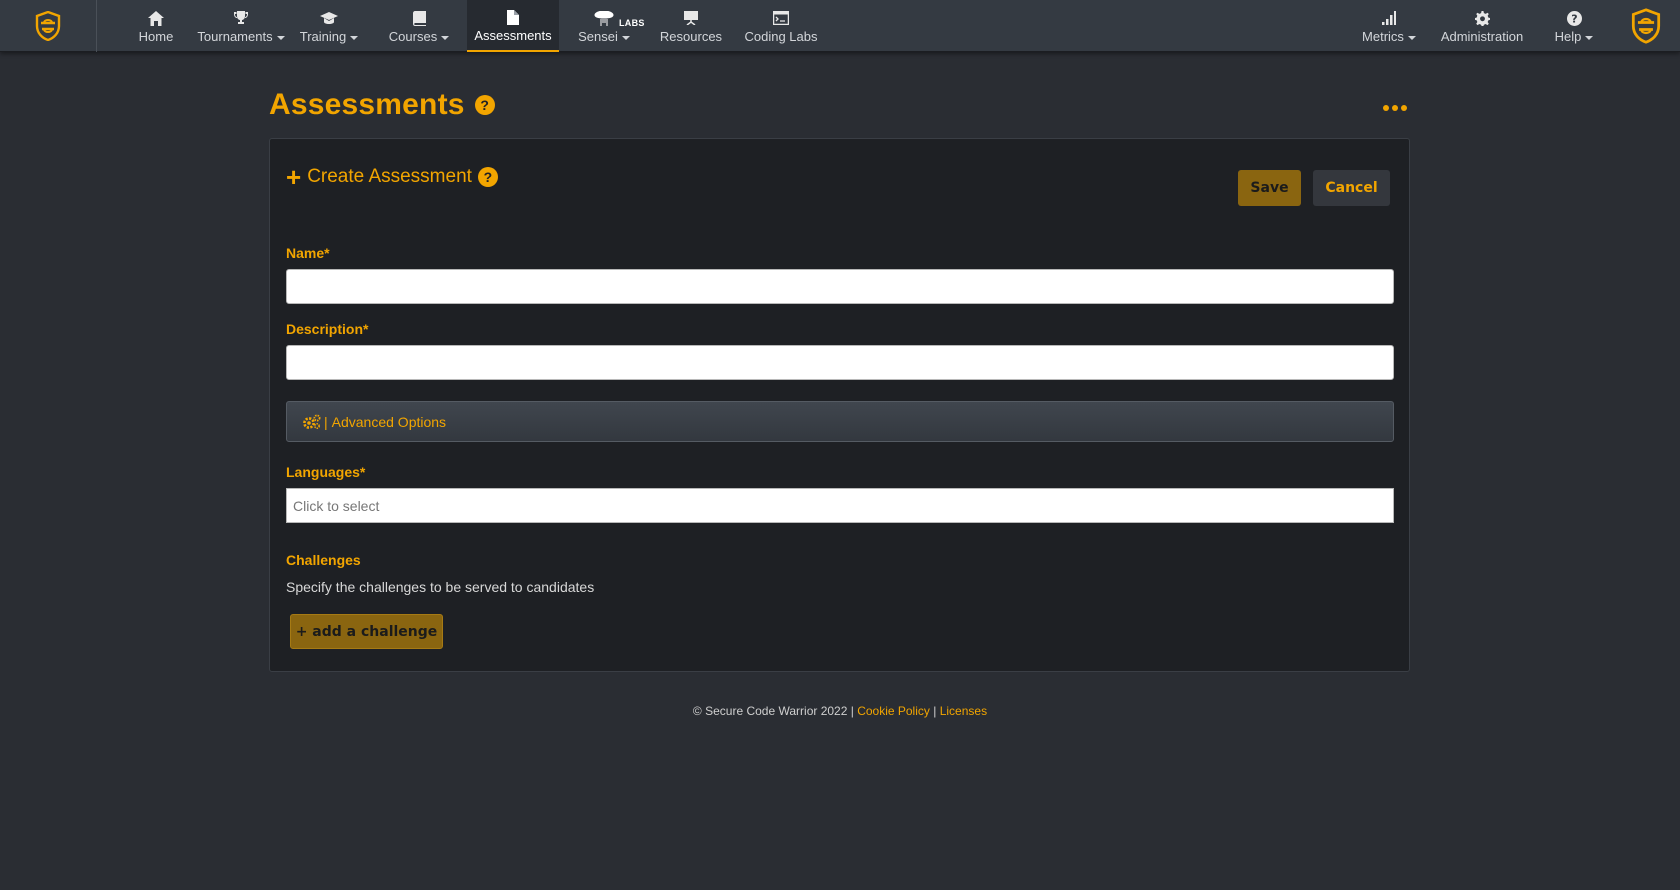 Image resolution: width=1680 pixels, height=890 pixels. What do you see at coordinates (1351, 188) in the screenshot?
I see `cancel-button: Cancel` at bounding box center [1351, 188].